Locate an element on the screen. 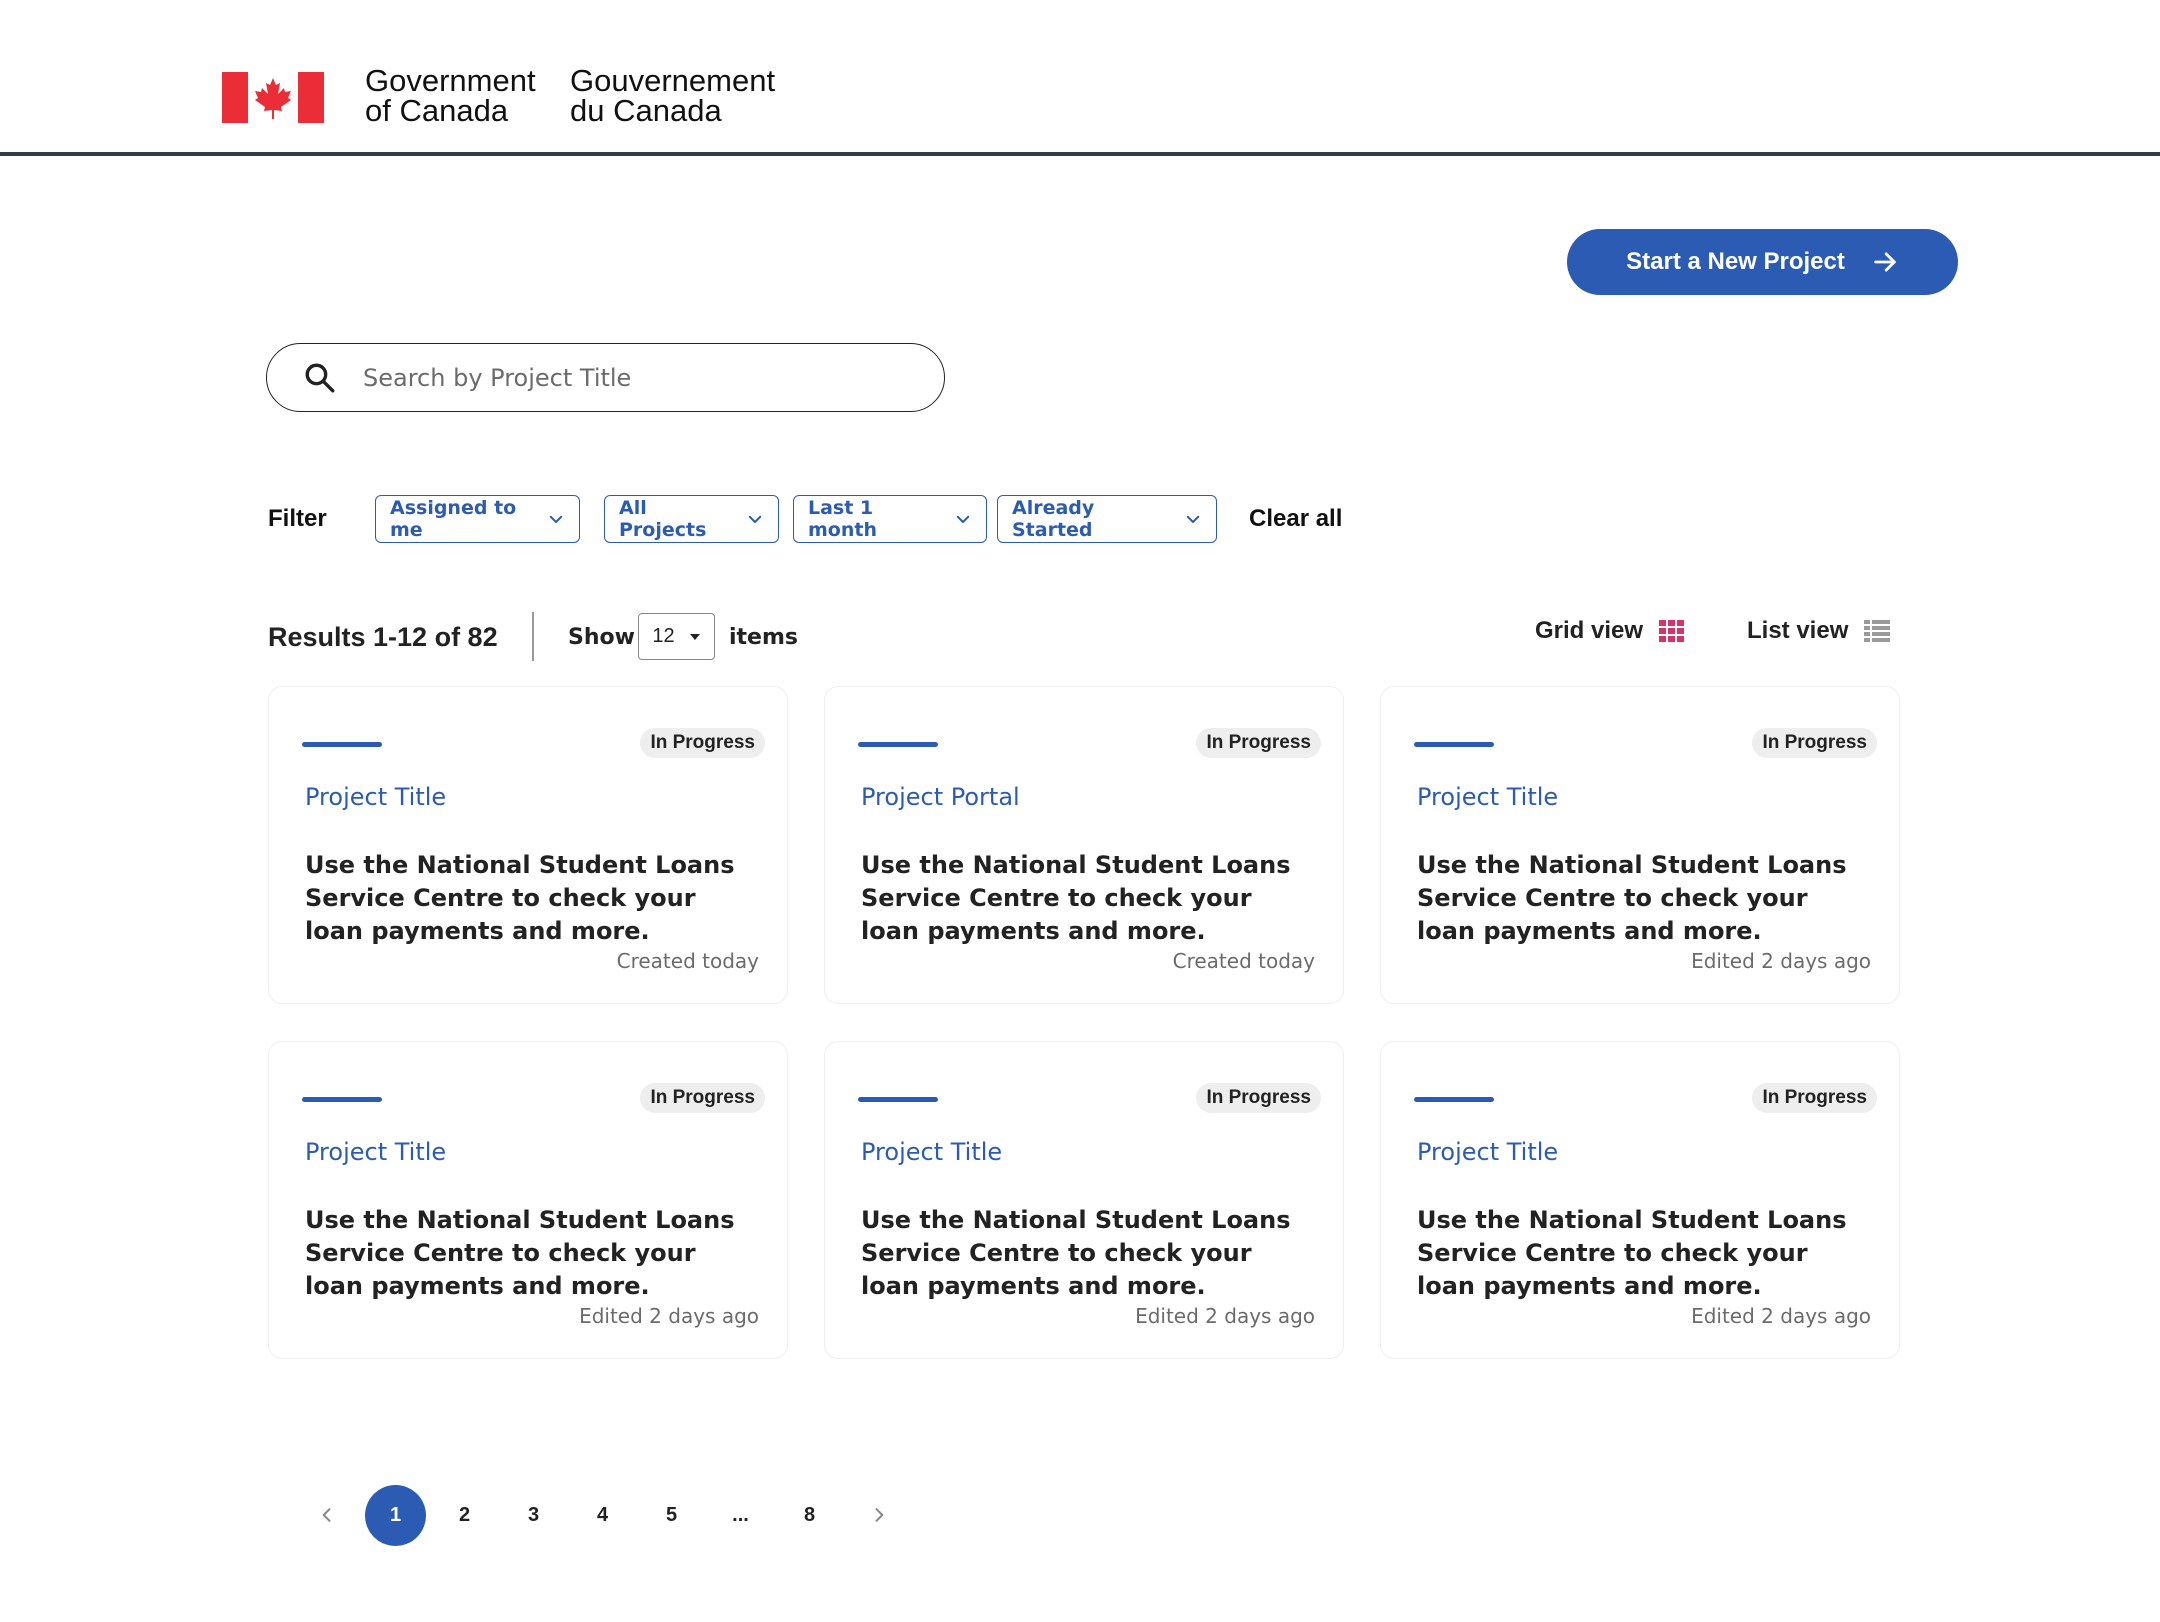 The height and width of the screenshot is (1622, 2160). prev-page-button is located at coordinates (326, 1515).